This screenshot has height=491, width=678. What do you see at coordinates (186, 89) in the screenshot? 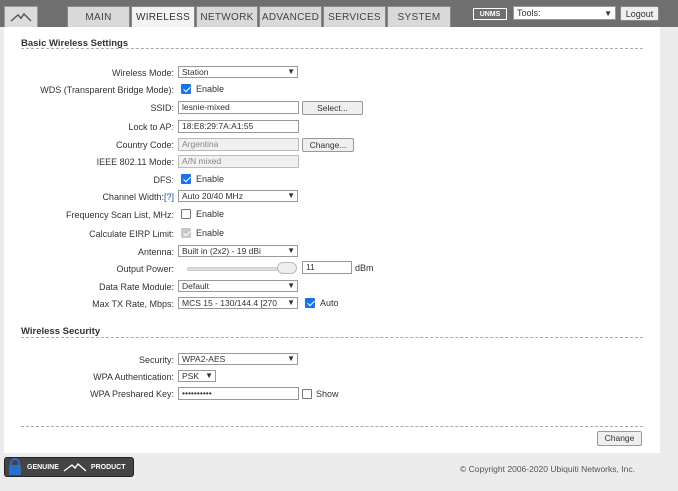
I see `wds-checkbox` at bounding box center [186, 89].